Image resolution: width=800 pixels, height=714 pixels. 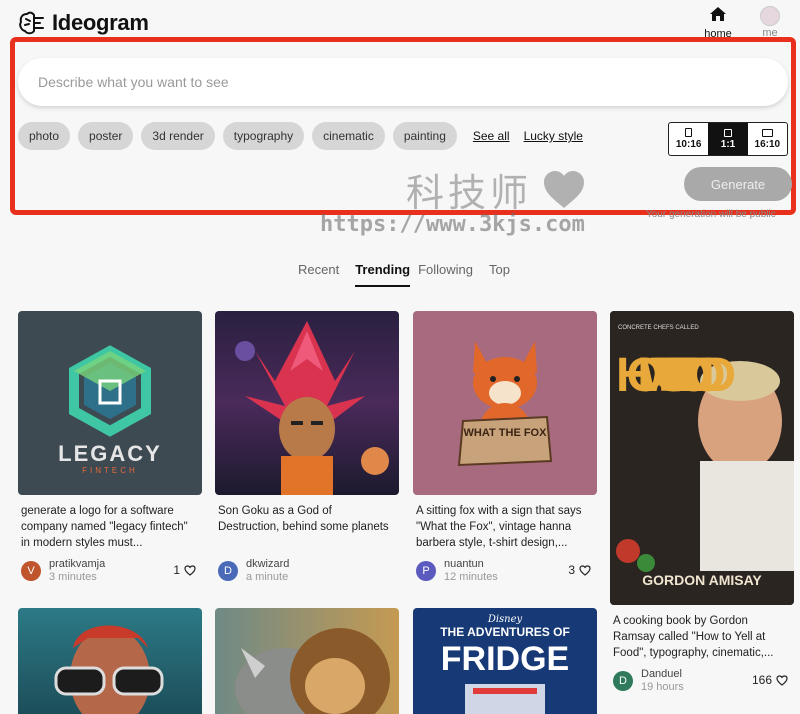 What do you see at coordinates (176, 570) in the screenshot?
I see `like-count: 1` at bounding box center [176, 570].